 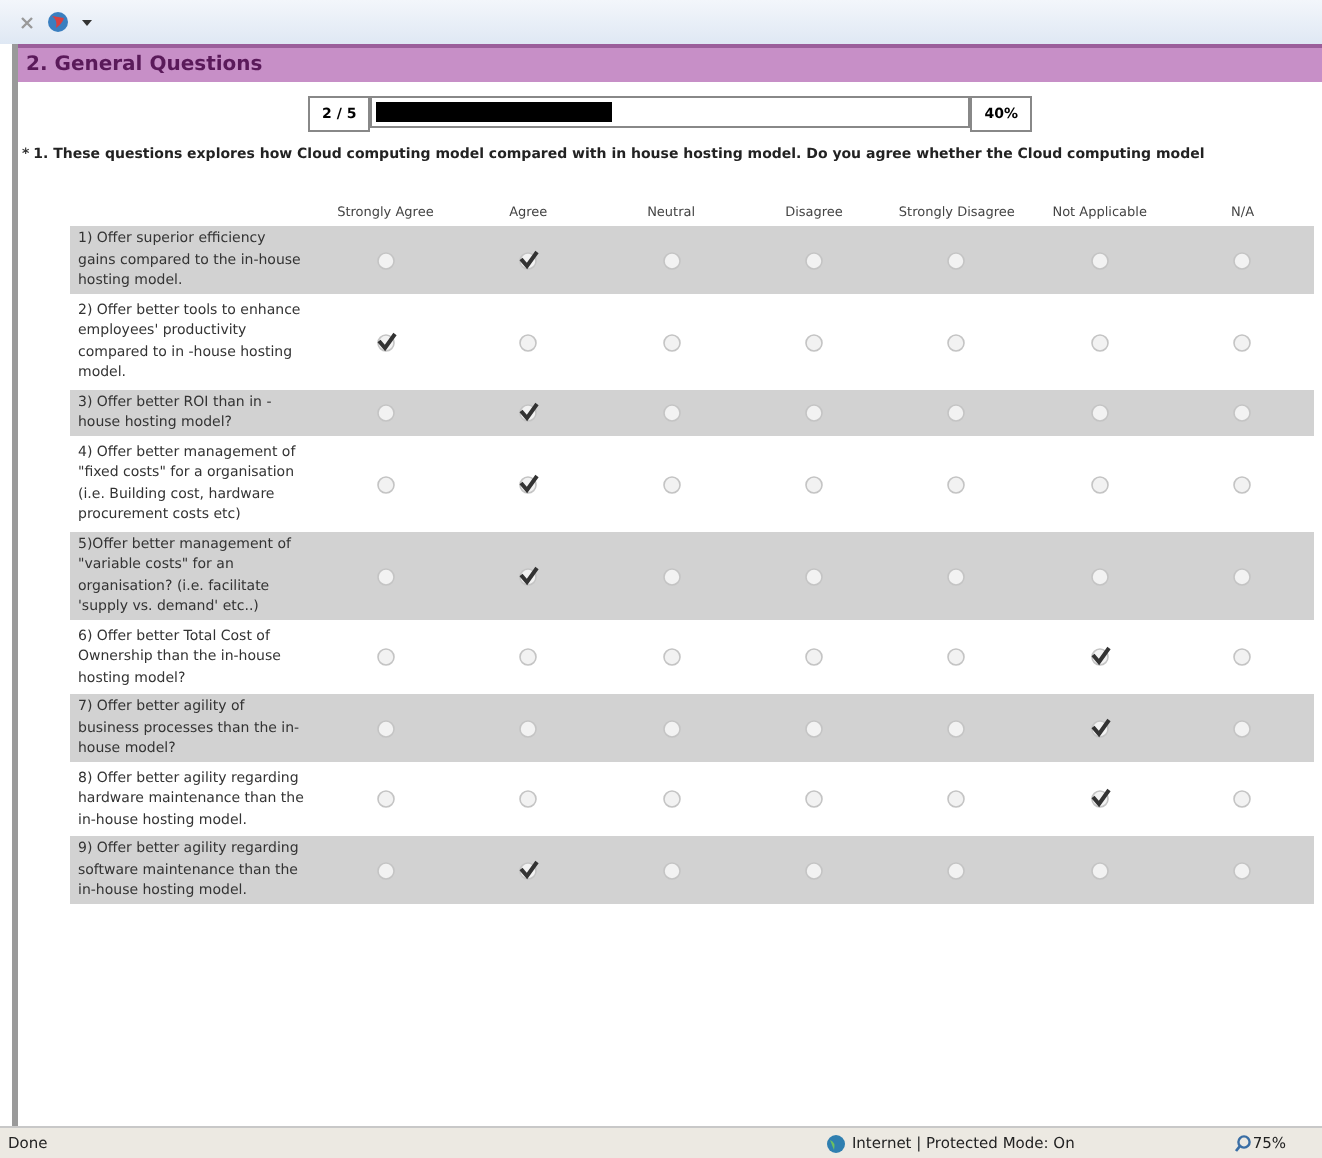 I want to click on section-title: 2. General Questions, so click(x=670, y=63).